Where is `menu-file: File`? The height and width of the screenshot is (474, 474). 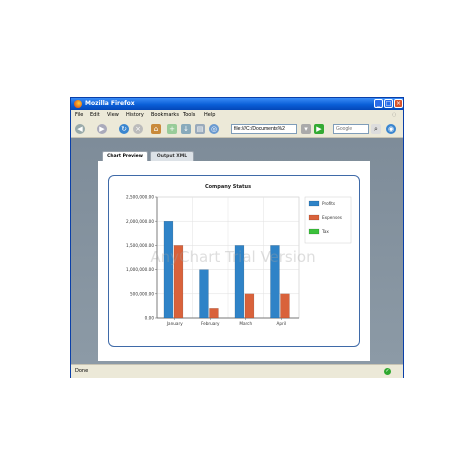
menu-file: File is located at coordinates (79, 115).